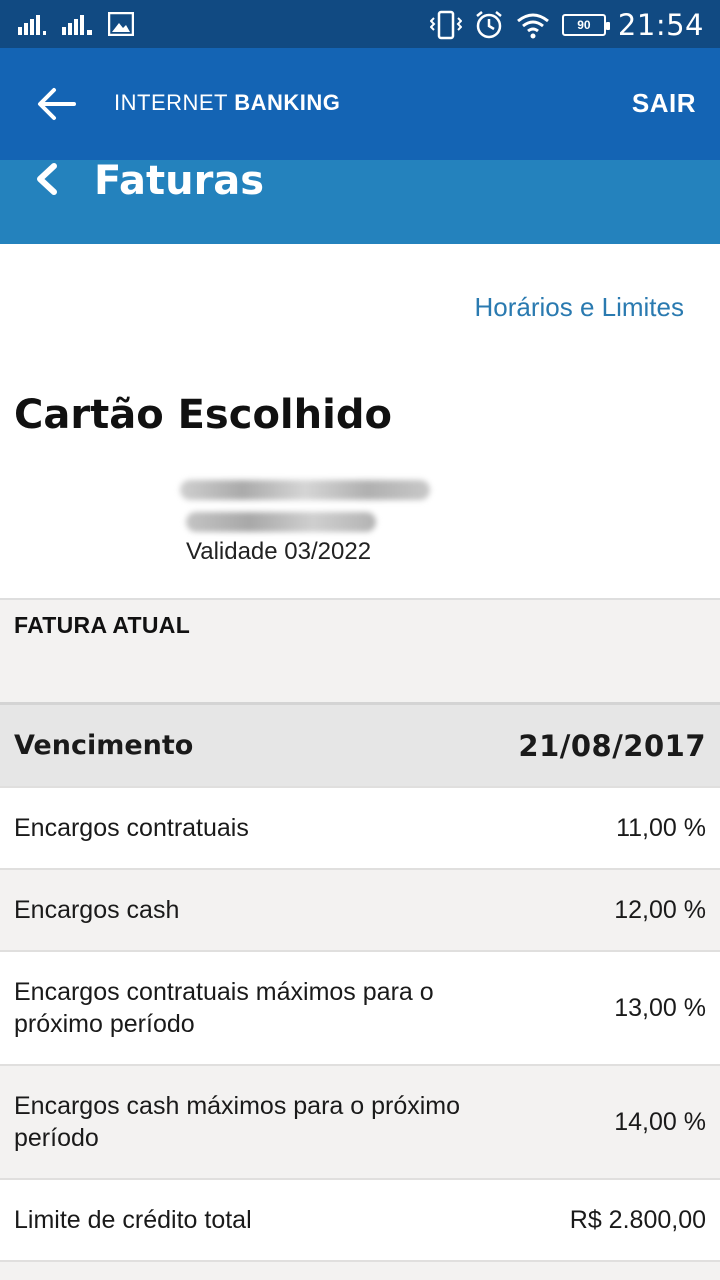 This screenshot has width=720, height=1280. What do you see at coordinates (279, 551) in the screenshot?
I see `card-validade: Validade 03/2022` at bounding box center [279, 551].